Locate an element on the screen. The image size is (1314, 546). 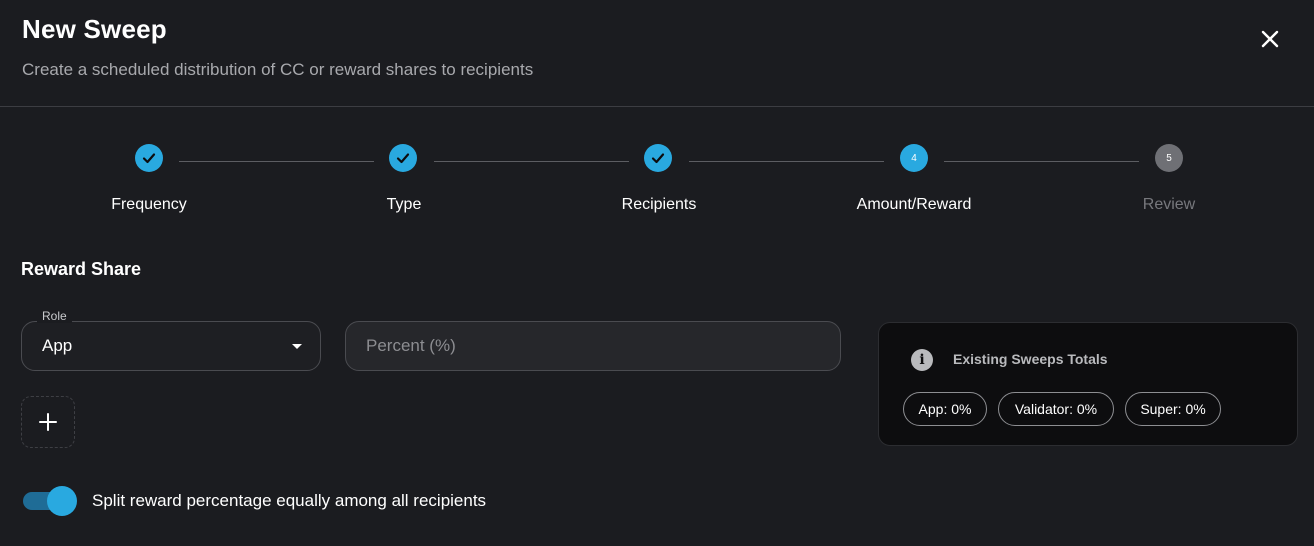
total-chip-super: Super: 0% is located at coordinates (1173, 409).